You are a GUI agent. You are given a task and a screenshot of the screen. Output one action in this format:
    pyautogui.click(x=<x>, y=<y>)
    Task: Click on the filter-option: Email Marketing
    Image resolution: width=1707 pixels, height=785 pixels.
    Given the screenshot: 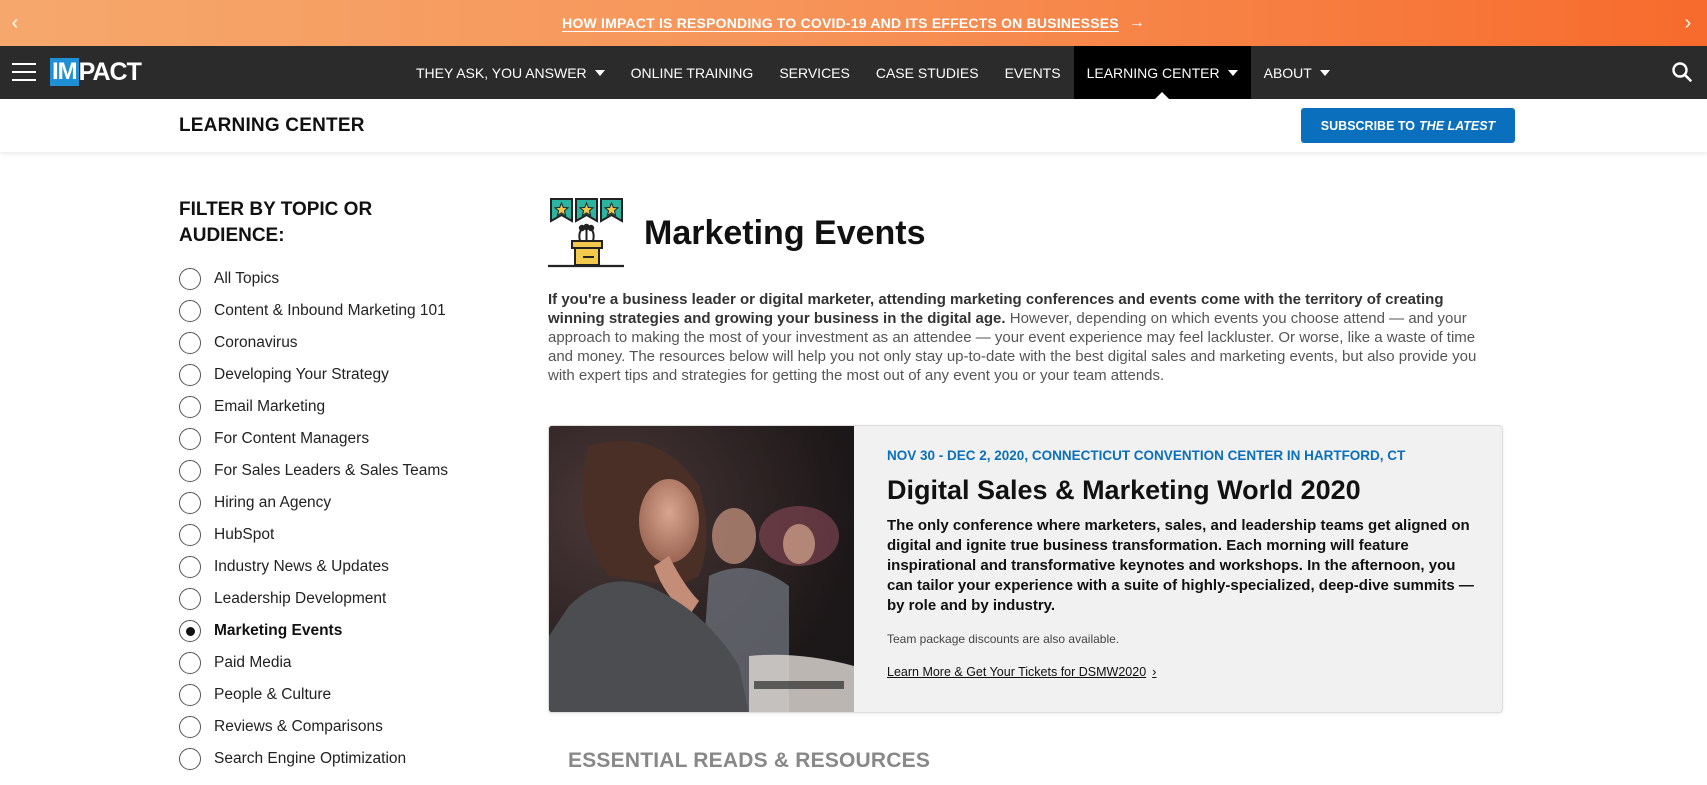 What is the action you would take?
    pyautogui.click(x=329, y=407)
    